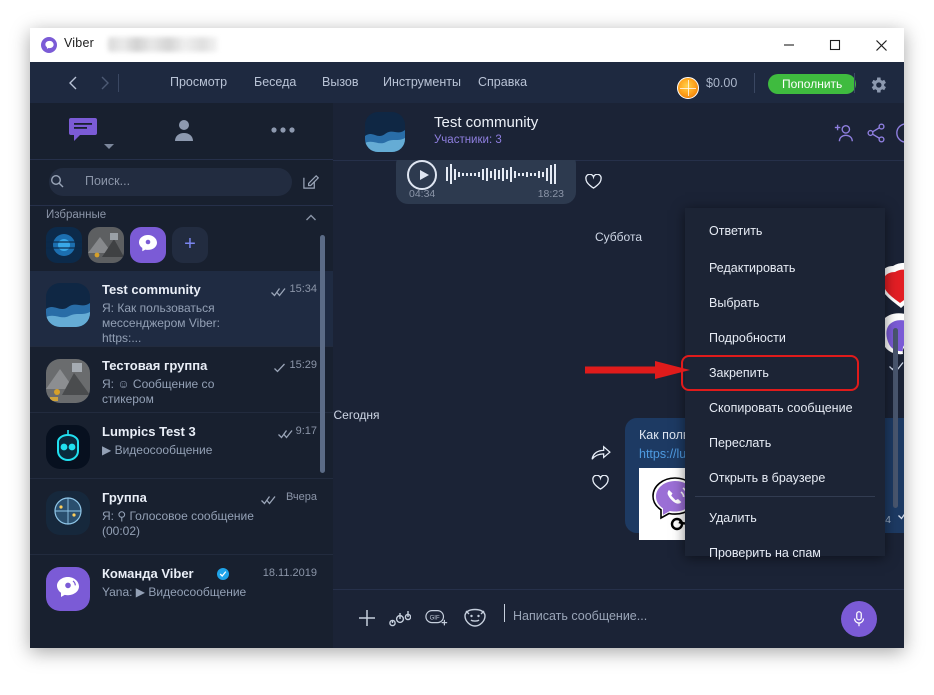 This screenshot has height=695, width=934. What do you see at coordinates (486, 182) in the screenshot?
I see `voice-message-bubble: 04:34 18:23` at bounding box center [486, 182].